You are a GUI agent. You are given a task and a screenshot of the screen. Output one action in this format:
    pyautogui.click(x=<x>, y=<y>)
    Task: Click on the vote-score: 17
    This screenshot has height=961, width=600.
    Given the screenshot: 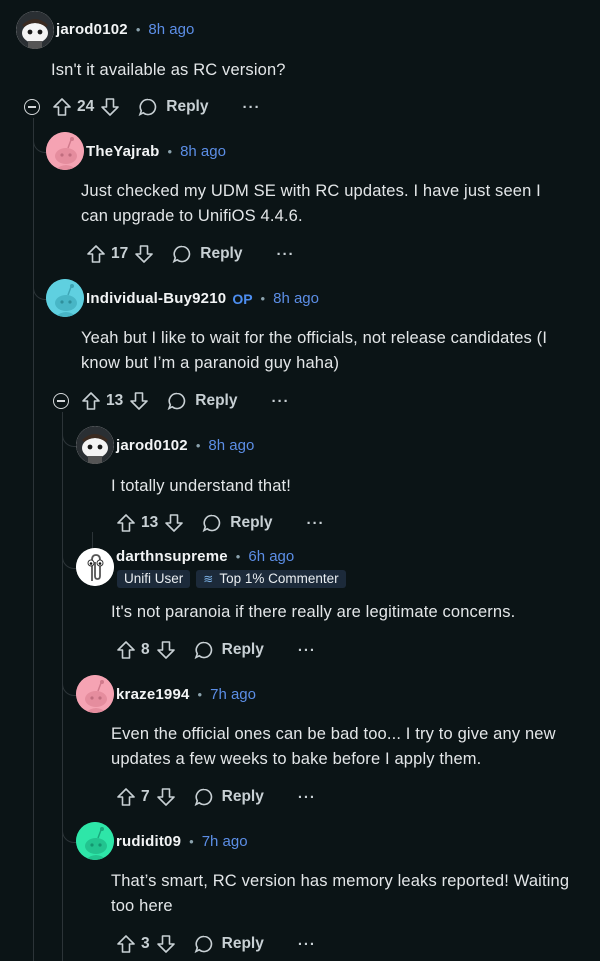 What is the action you would take?
    pyautogui.click(x=120, y=253)
    